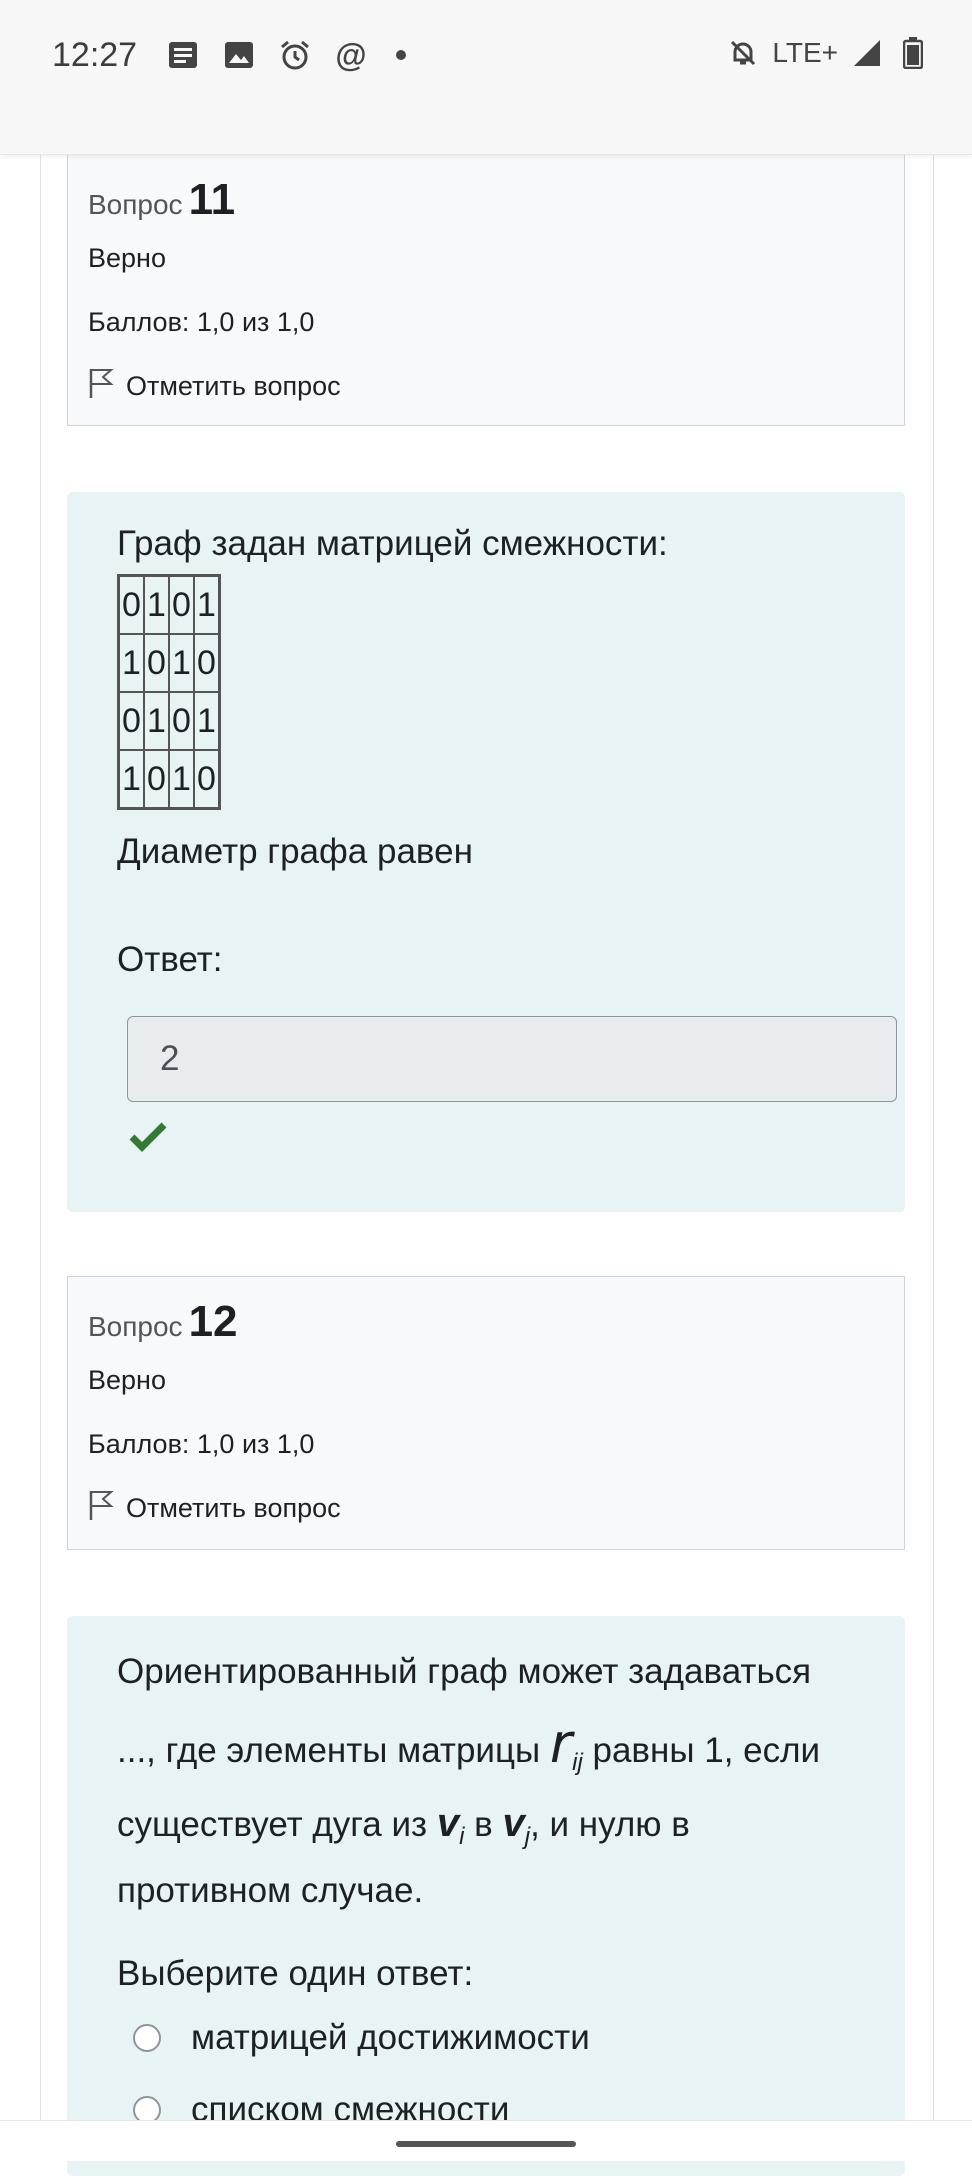 The height and width of the screenshot is (2176, 972). Describe the element at coordinates (743, 53) in the screenshot. I see `bell-off-icon` at that location.